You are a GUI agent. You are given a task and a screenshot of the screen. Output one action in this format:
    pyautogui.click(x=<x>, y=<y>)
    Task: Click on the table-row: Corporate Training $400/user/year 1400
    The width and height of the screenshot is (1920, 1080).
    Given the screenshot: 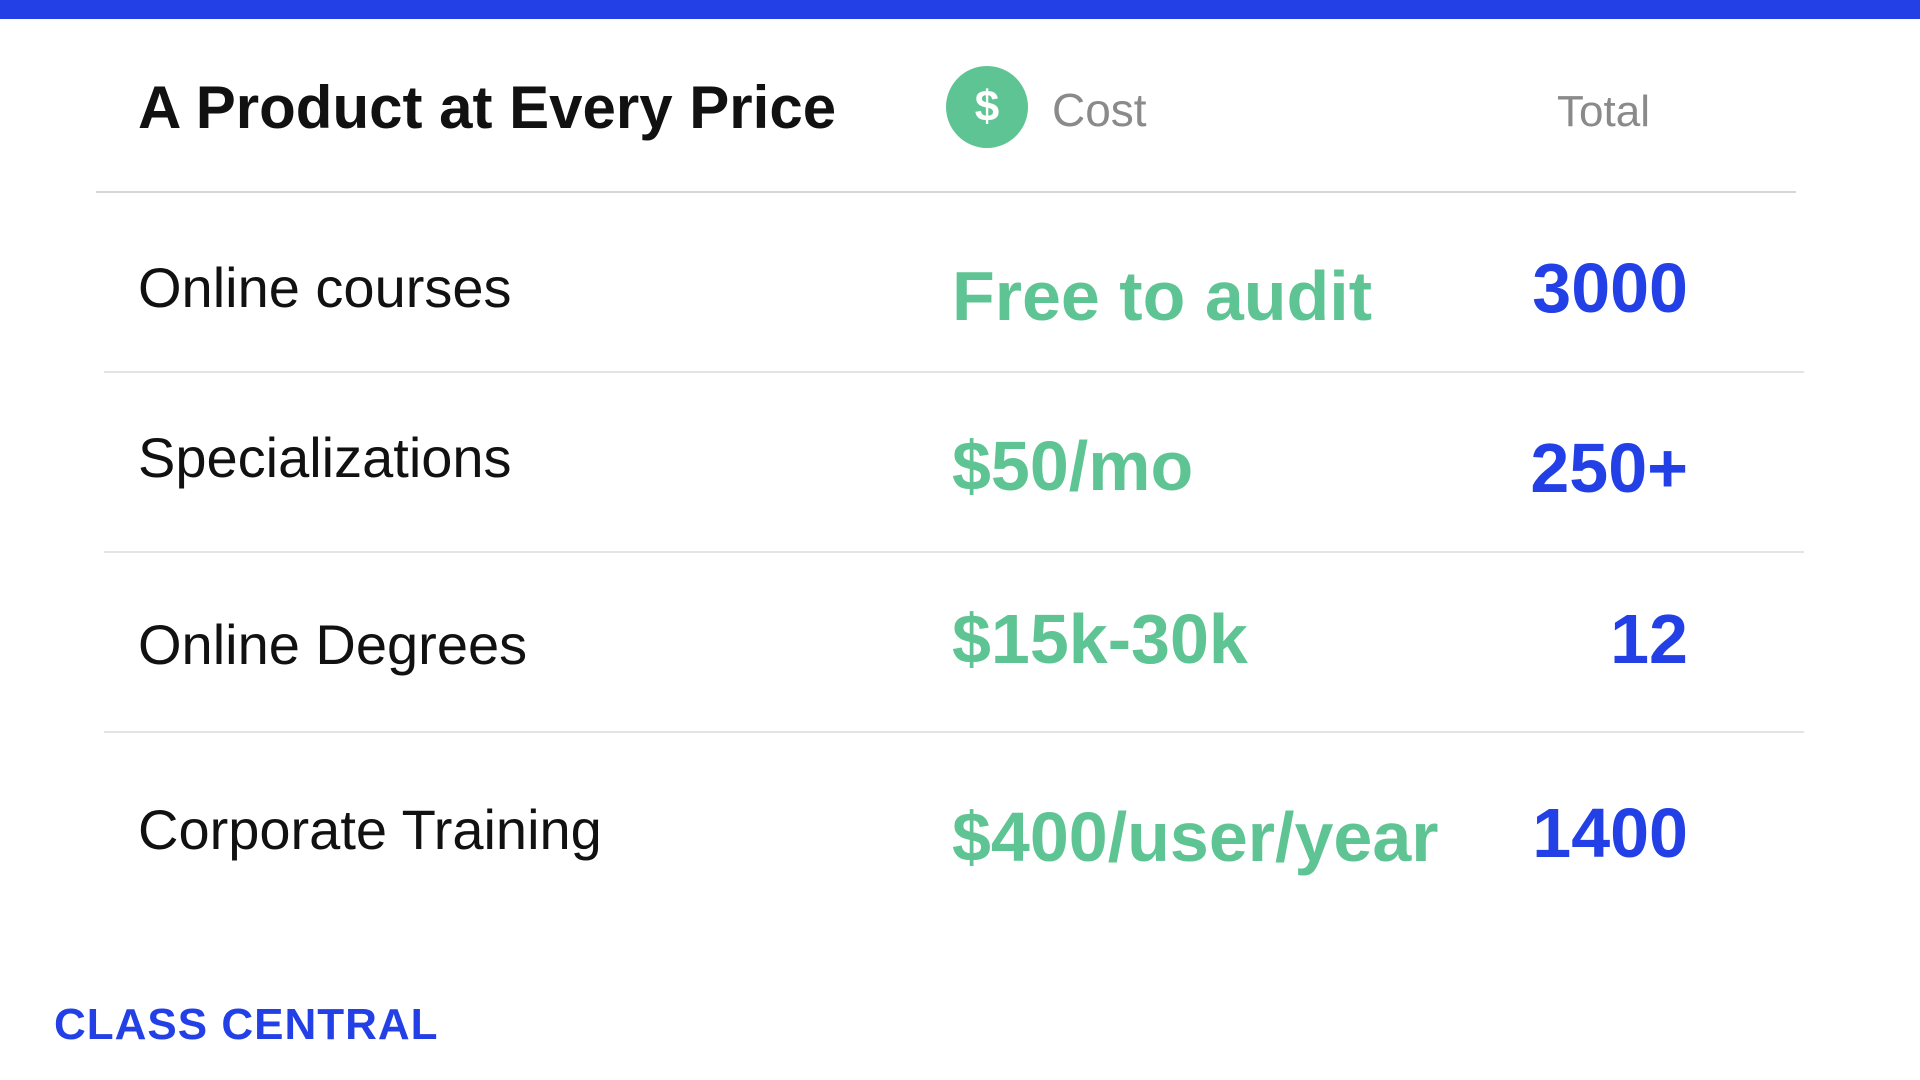 What is the action you would take?
    pyautogui.click(x=954, y=823)
    